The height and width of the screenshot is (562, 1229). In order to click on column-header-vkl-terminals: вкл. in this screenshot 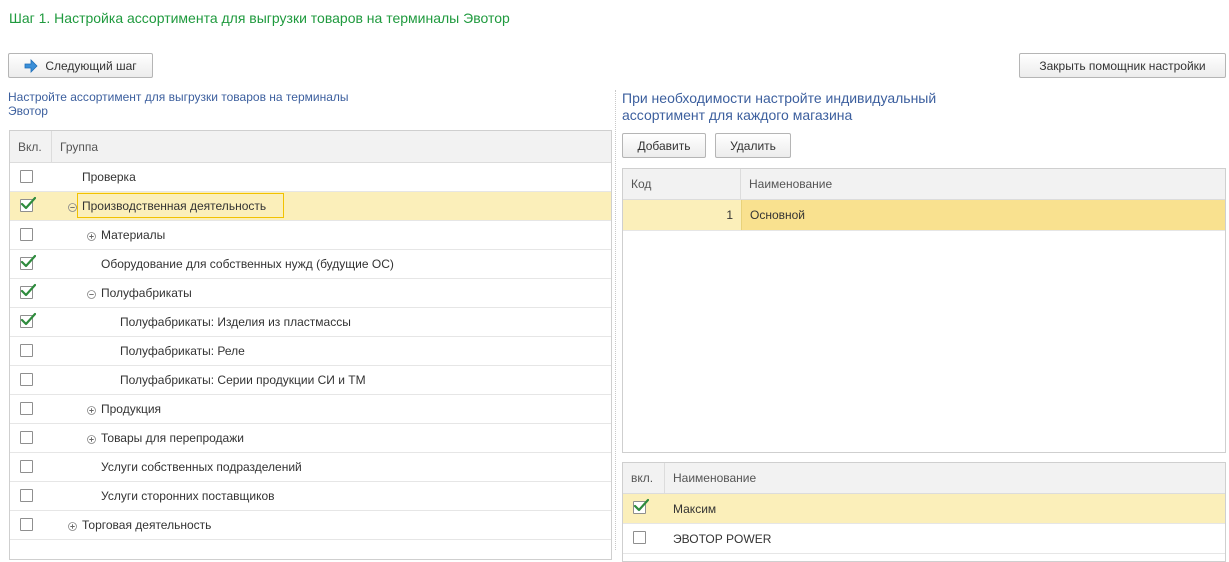, I will do `click(644, 478)`.